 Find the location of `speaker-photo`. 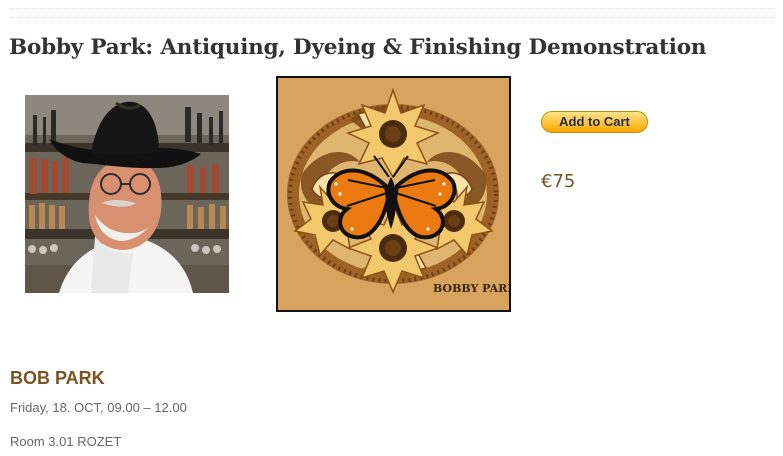

speaker-photo is located at coordinates (127, 194).